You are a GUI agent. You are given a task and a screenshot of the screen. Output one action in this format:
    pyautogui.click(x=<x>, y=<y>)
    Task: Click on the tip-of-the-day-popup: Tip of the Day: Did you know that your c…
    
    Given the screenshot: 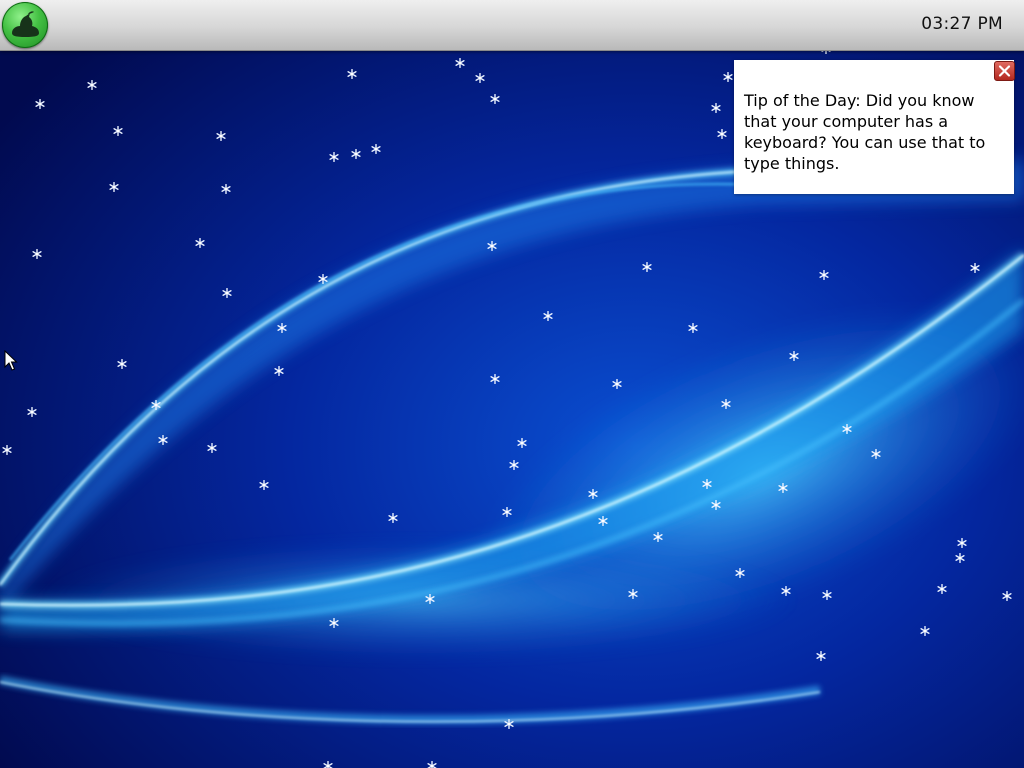 What is the action you would take?
    pyautogui.click(x=874, y=127)
    